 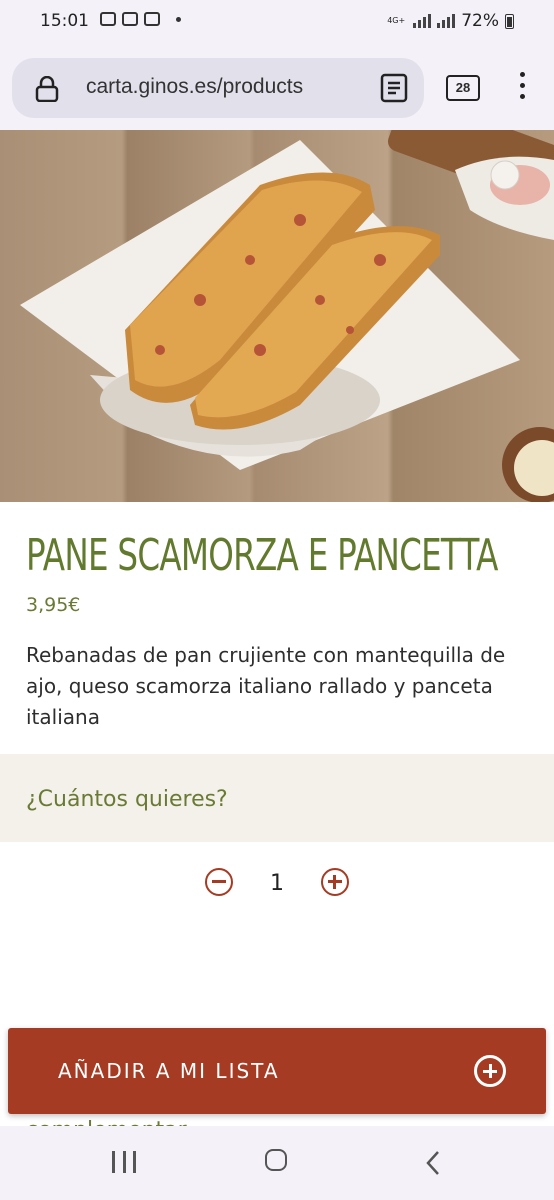 What do you see at coordinates (64, 21) in the screenshot?
I see `status-time: 15:01` at bounding box center [64, 21].